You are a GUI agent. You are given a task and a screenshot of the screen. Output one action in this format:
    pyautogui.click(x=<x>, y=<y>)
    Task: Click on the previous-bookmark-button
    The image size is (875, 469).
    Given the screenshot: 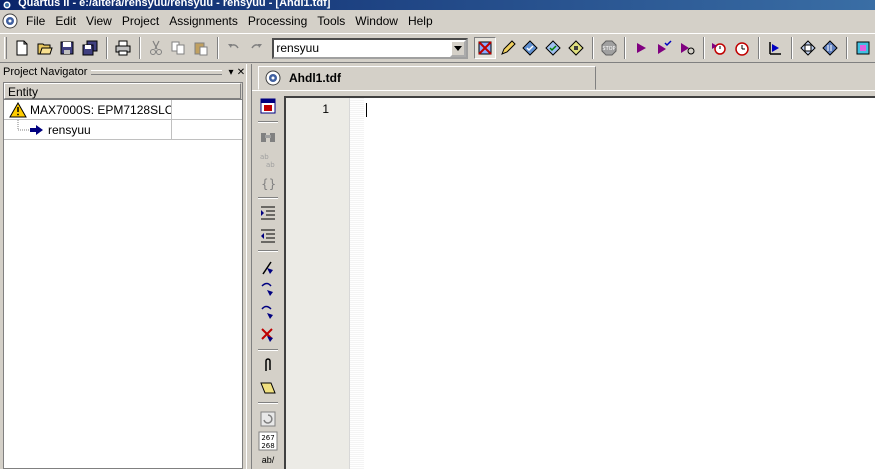 What is the action you would take?
    pyautogui.click(x=268, y=312)
    